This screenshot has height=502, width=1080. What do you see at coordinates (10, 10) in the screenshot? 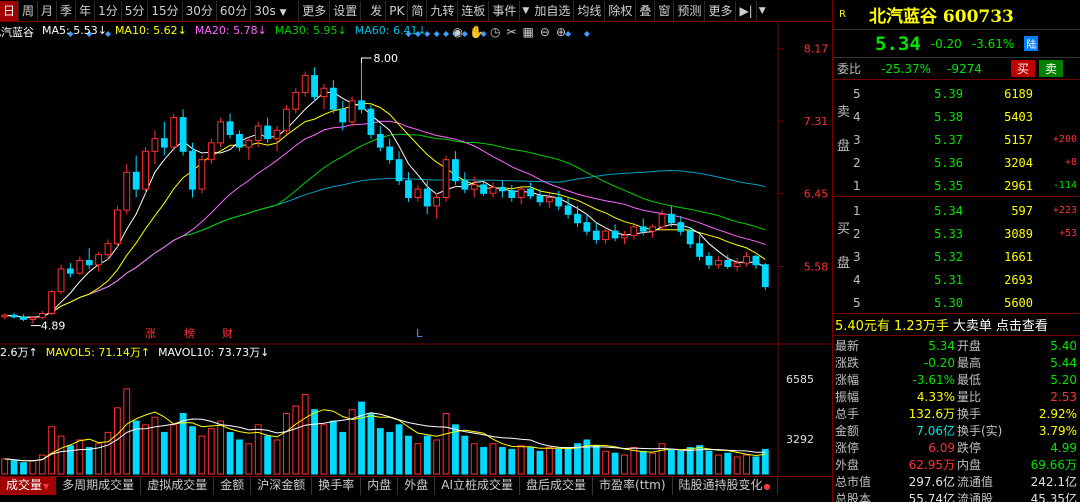
I see `period-day-tab: 日` at bounding box center [10, 10].